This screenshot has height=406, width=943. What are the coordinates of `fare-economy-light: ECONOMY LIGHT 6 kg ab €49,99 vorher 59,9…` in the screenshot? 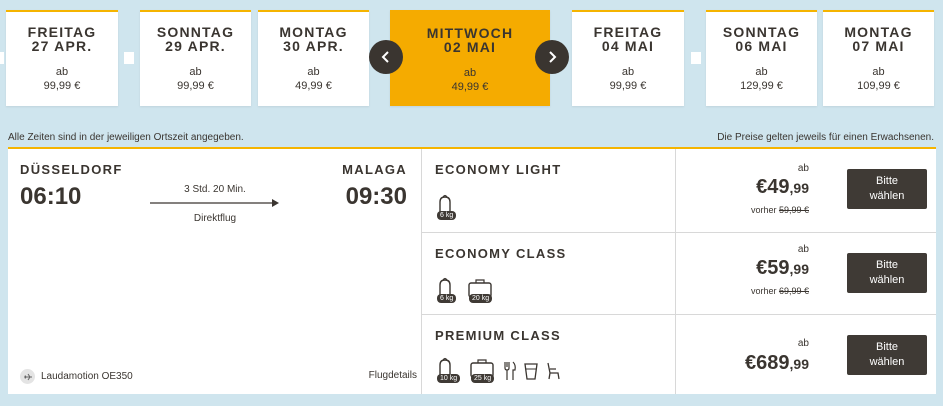 It's located at (679, 191).